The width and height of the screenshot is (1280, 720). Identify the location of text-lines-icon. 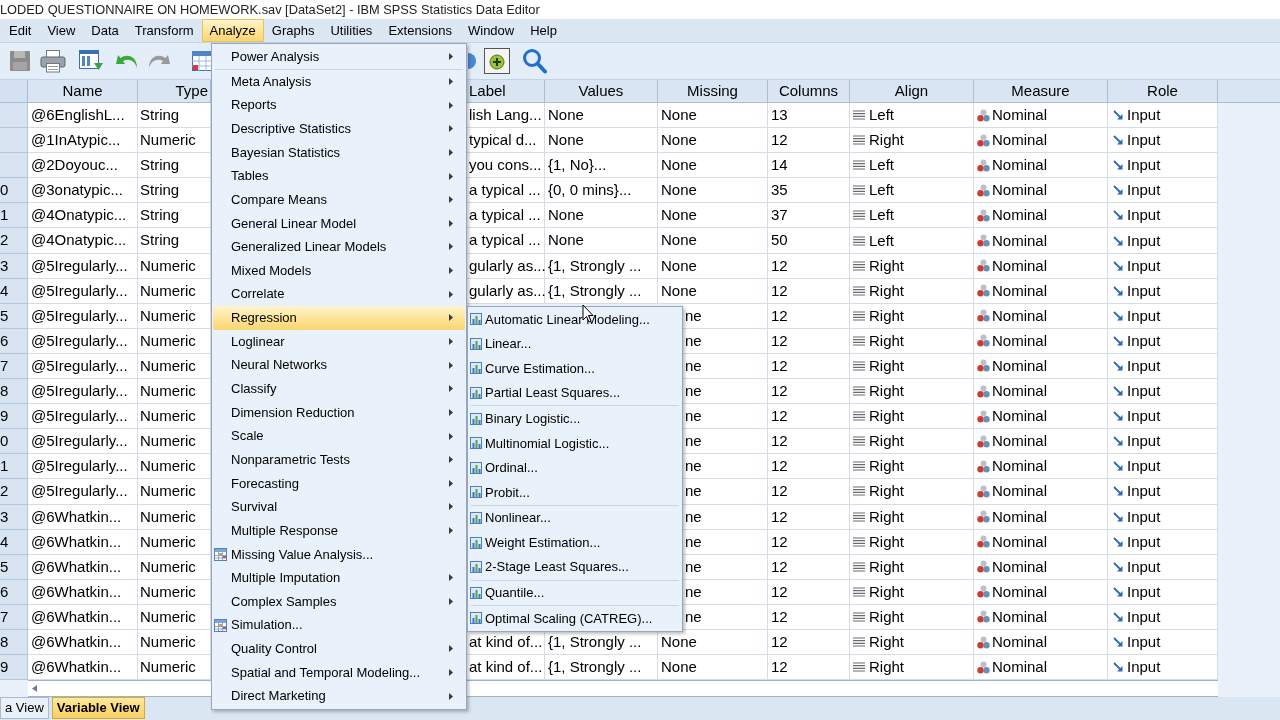
(859, 315).